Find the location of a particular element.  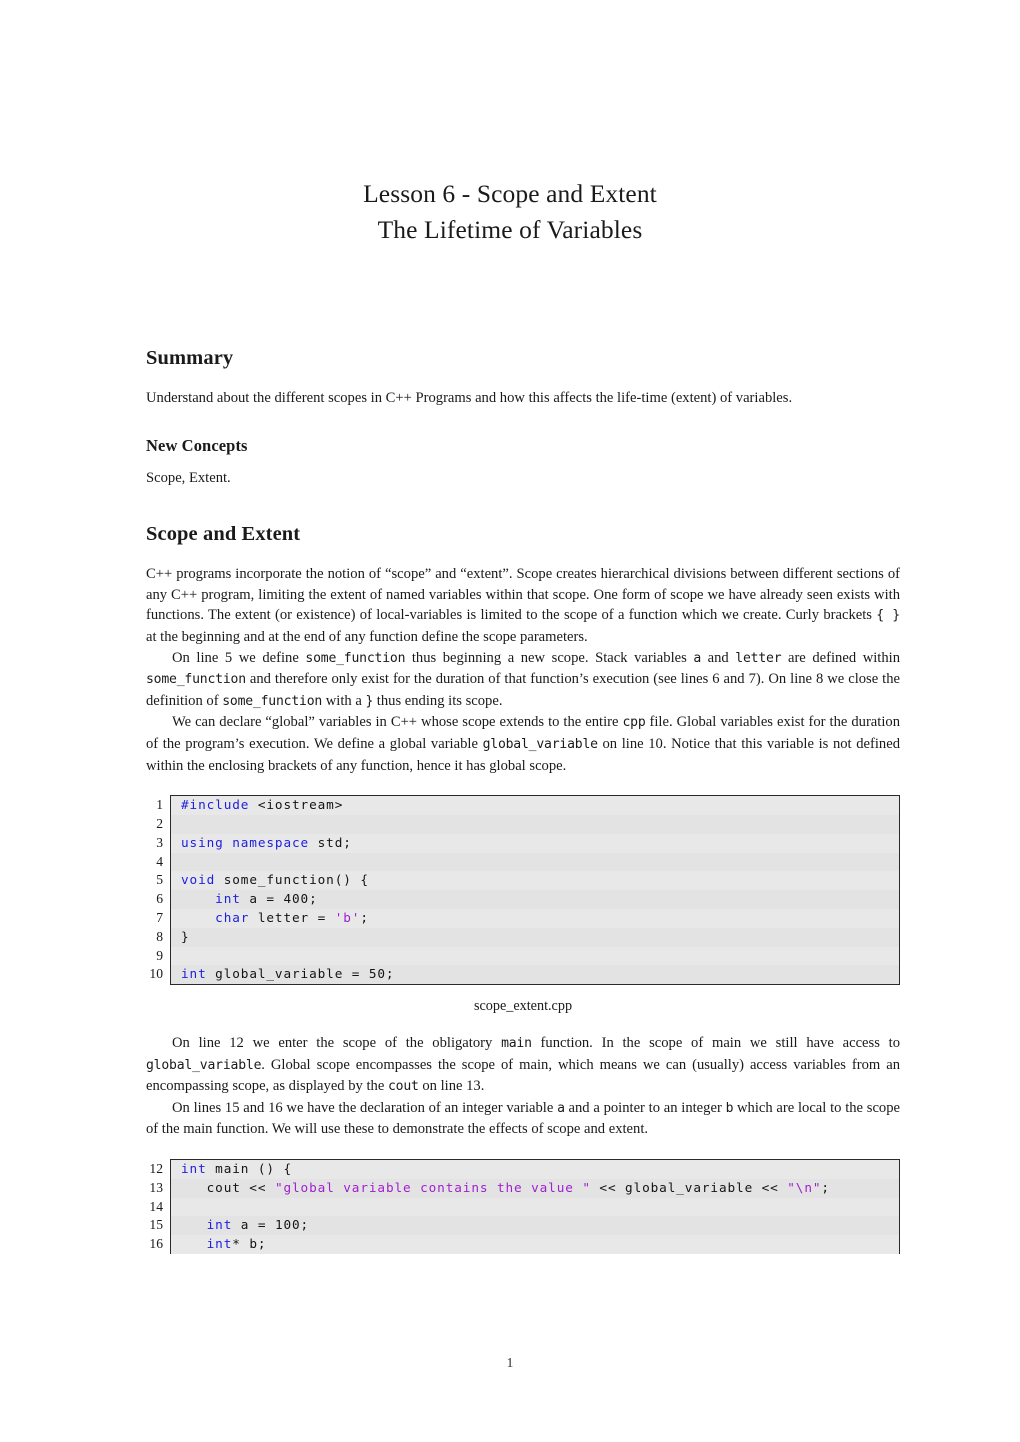

line-number: 2 is located at coordinates (159, 823).